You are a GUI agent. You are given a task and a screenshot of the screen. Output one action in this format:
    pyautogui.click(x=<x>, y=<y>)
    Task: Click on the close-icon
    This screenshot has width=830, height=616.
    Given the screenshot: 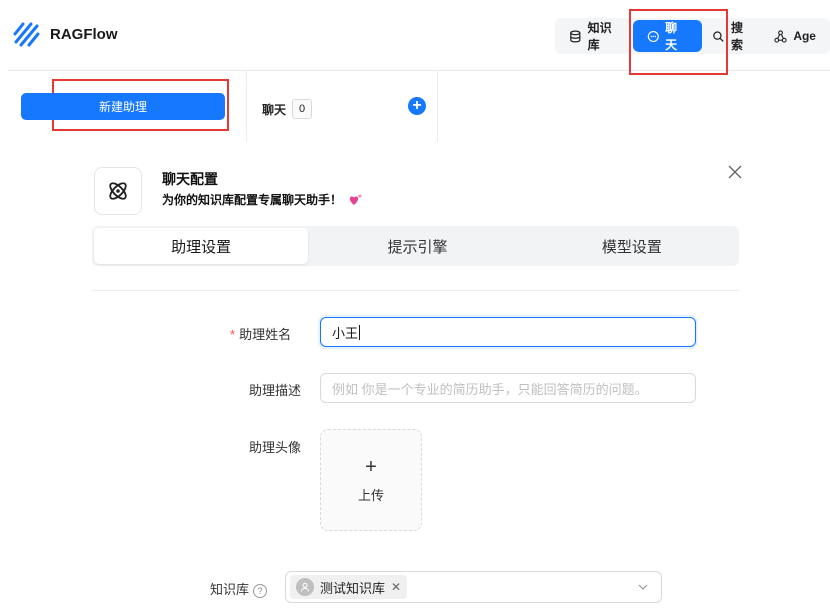 What is the action you would take?
    pyautogui.click(x=735, y=172)
    